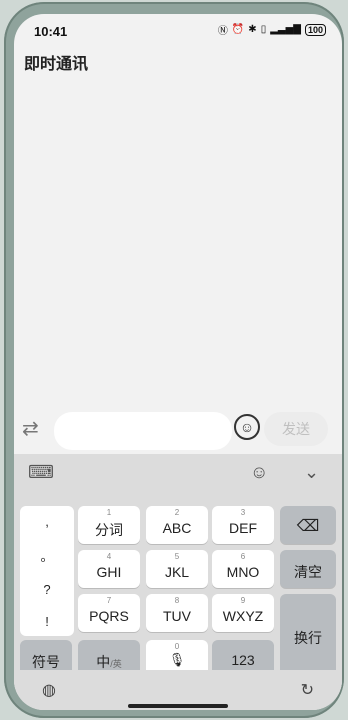 The image size is (348, 720). I want to click on key-4: 4 GHI, so click(109, 569).